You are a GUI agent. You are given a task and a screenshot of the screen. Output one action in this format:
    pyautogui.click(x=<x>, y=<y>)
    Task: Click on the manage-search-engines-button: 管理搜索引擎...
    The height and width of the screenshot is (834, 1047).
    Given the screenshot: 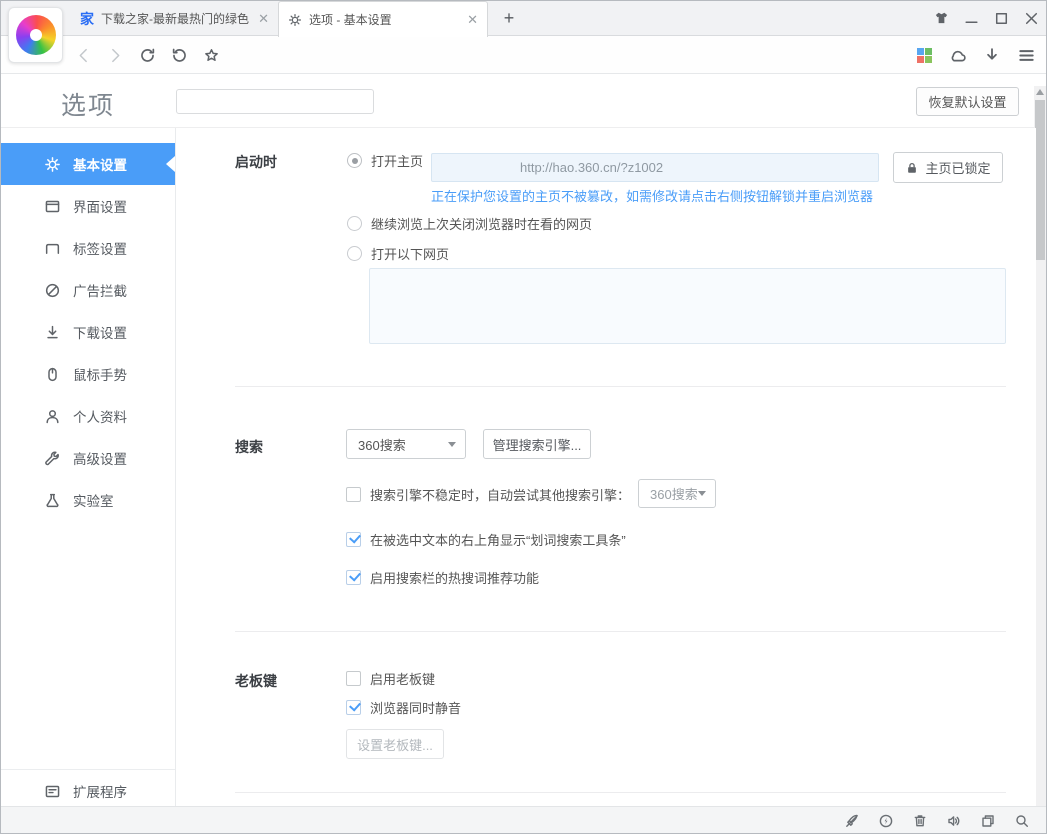 What is the action you would take?
    pyautogui.click(x=537, y=444)
    